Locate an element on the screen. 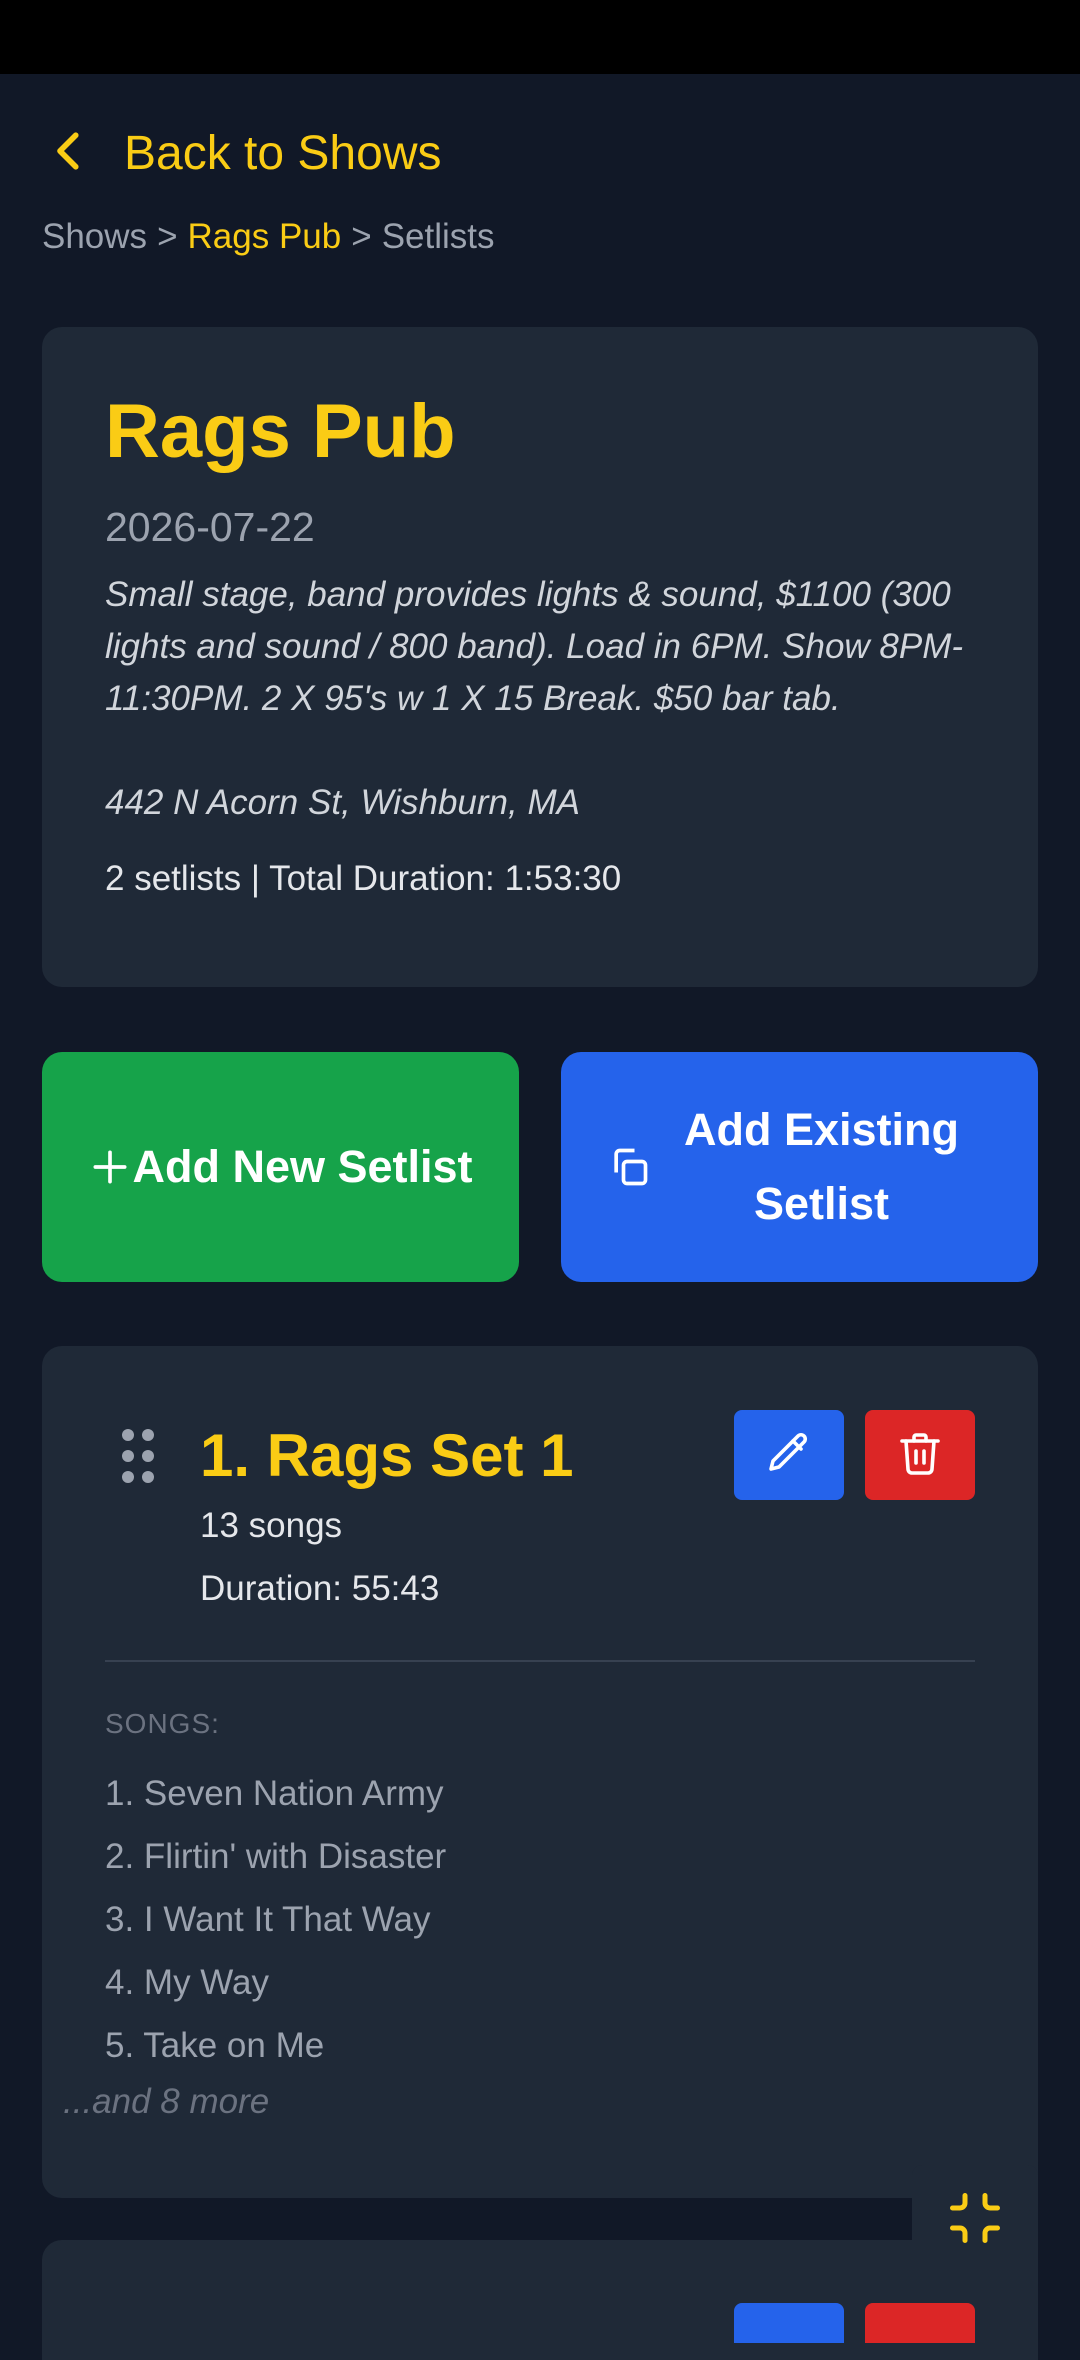 The image size is (1080, 2360). setlist-actions: Add New Setlist Add Existing Setlist is located at coordinates (540, 1167).